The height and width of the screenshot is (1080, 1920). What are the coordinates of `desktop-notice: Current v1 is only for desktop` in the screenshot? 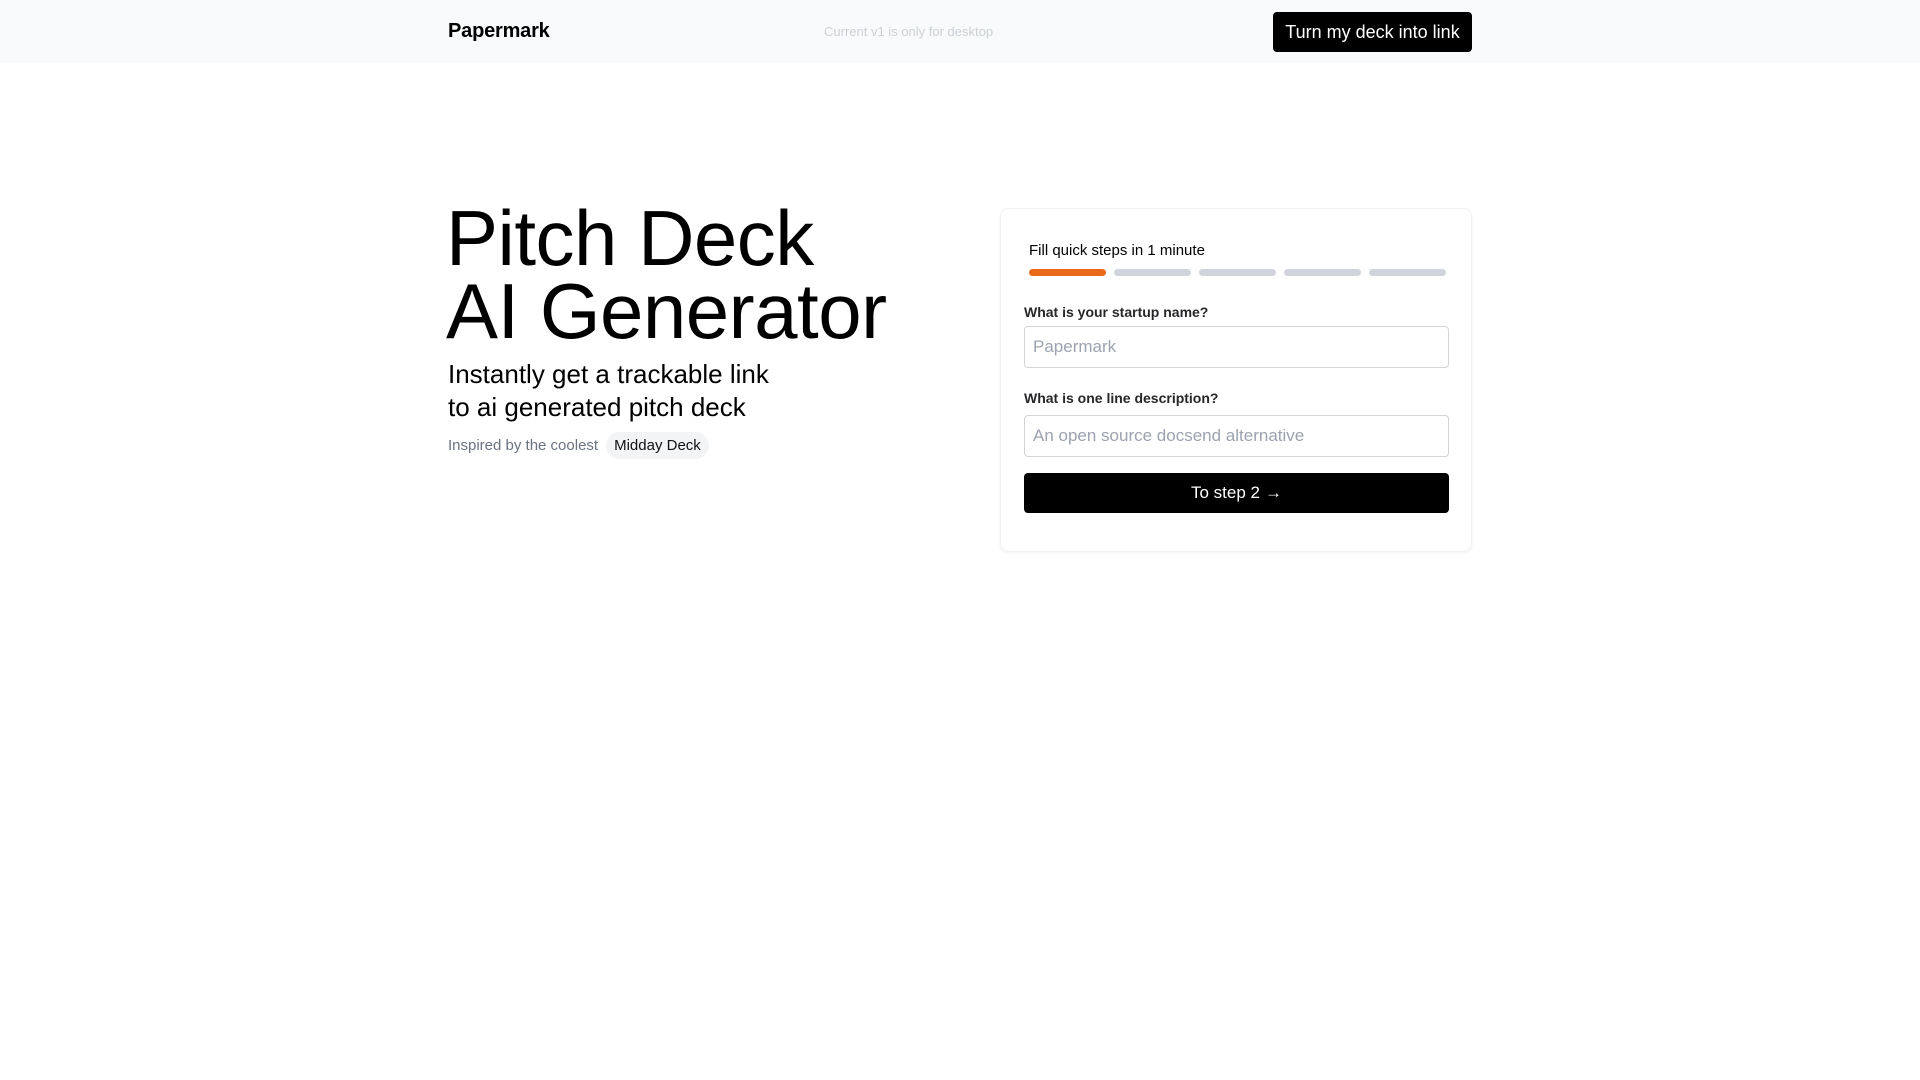 It's located at (909, 31).